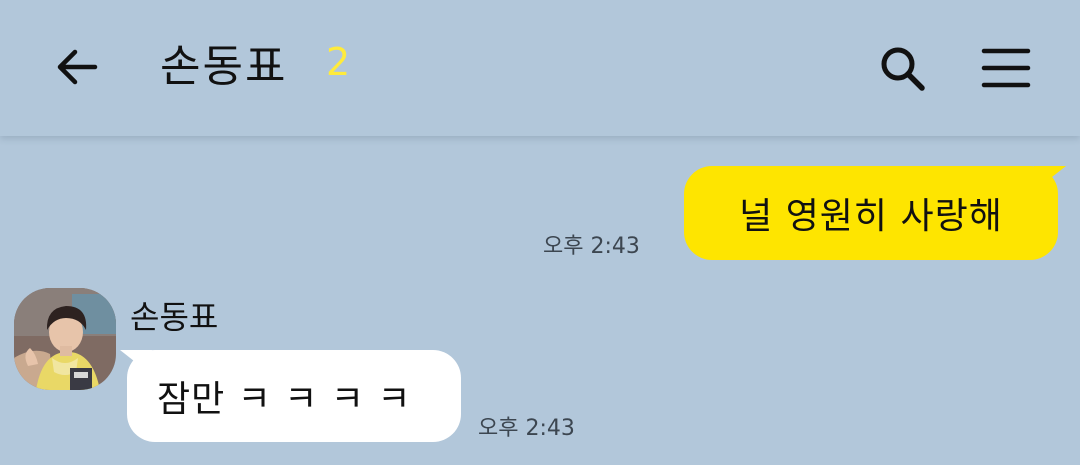 This screenshot has width=1080, height=465. I want to click on outgoing-message-bubble: 널 영원히 사랑해, so click(871, 213).